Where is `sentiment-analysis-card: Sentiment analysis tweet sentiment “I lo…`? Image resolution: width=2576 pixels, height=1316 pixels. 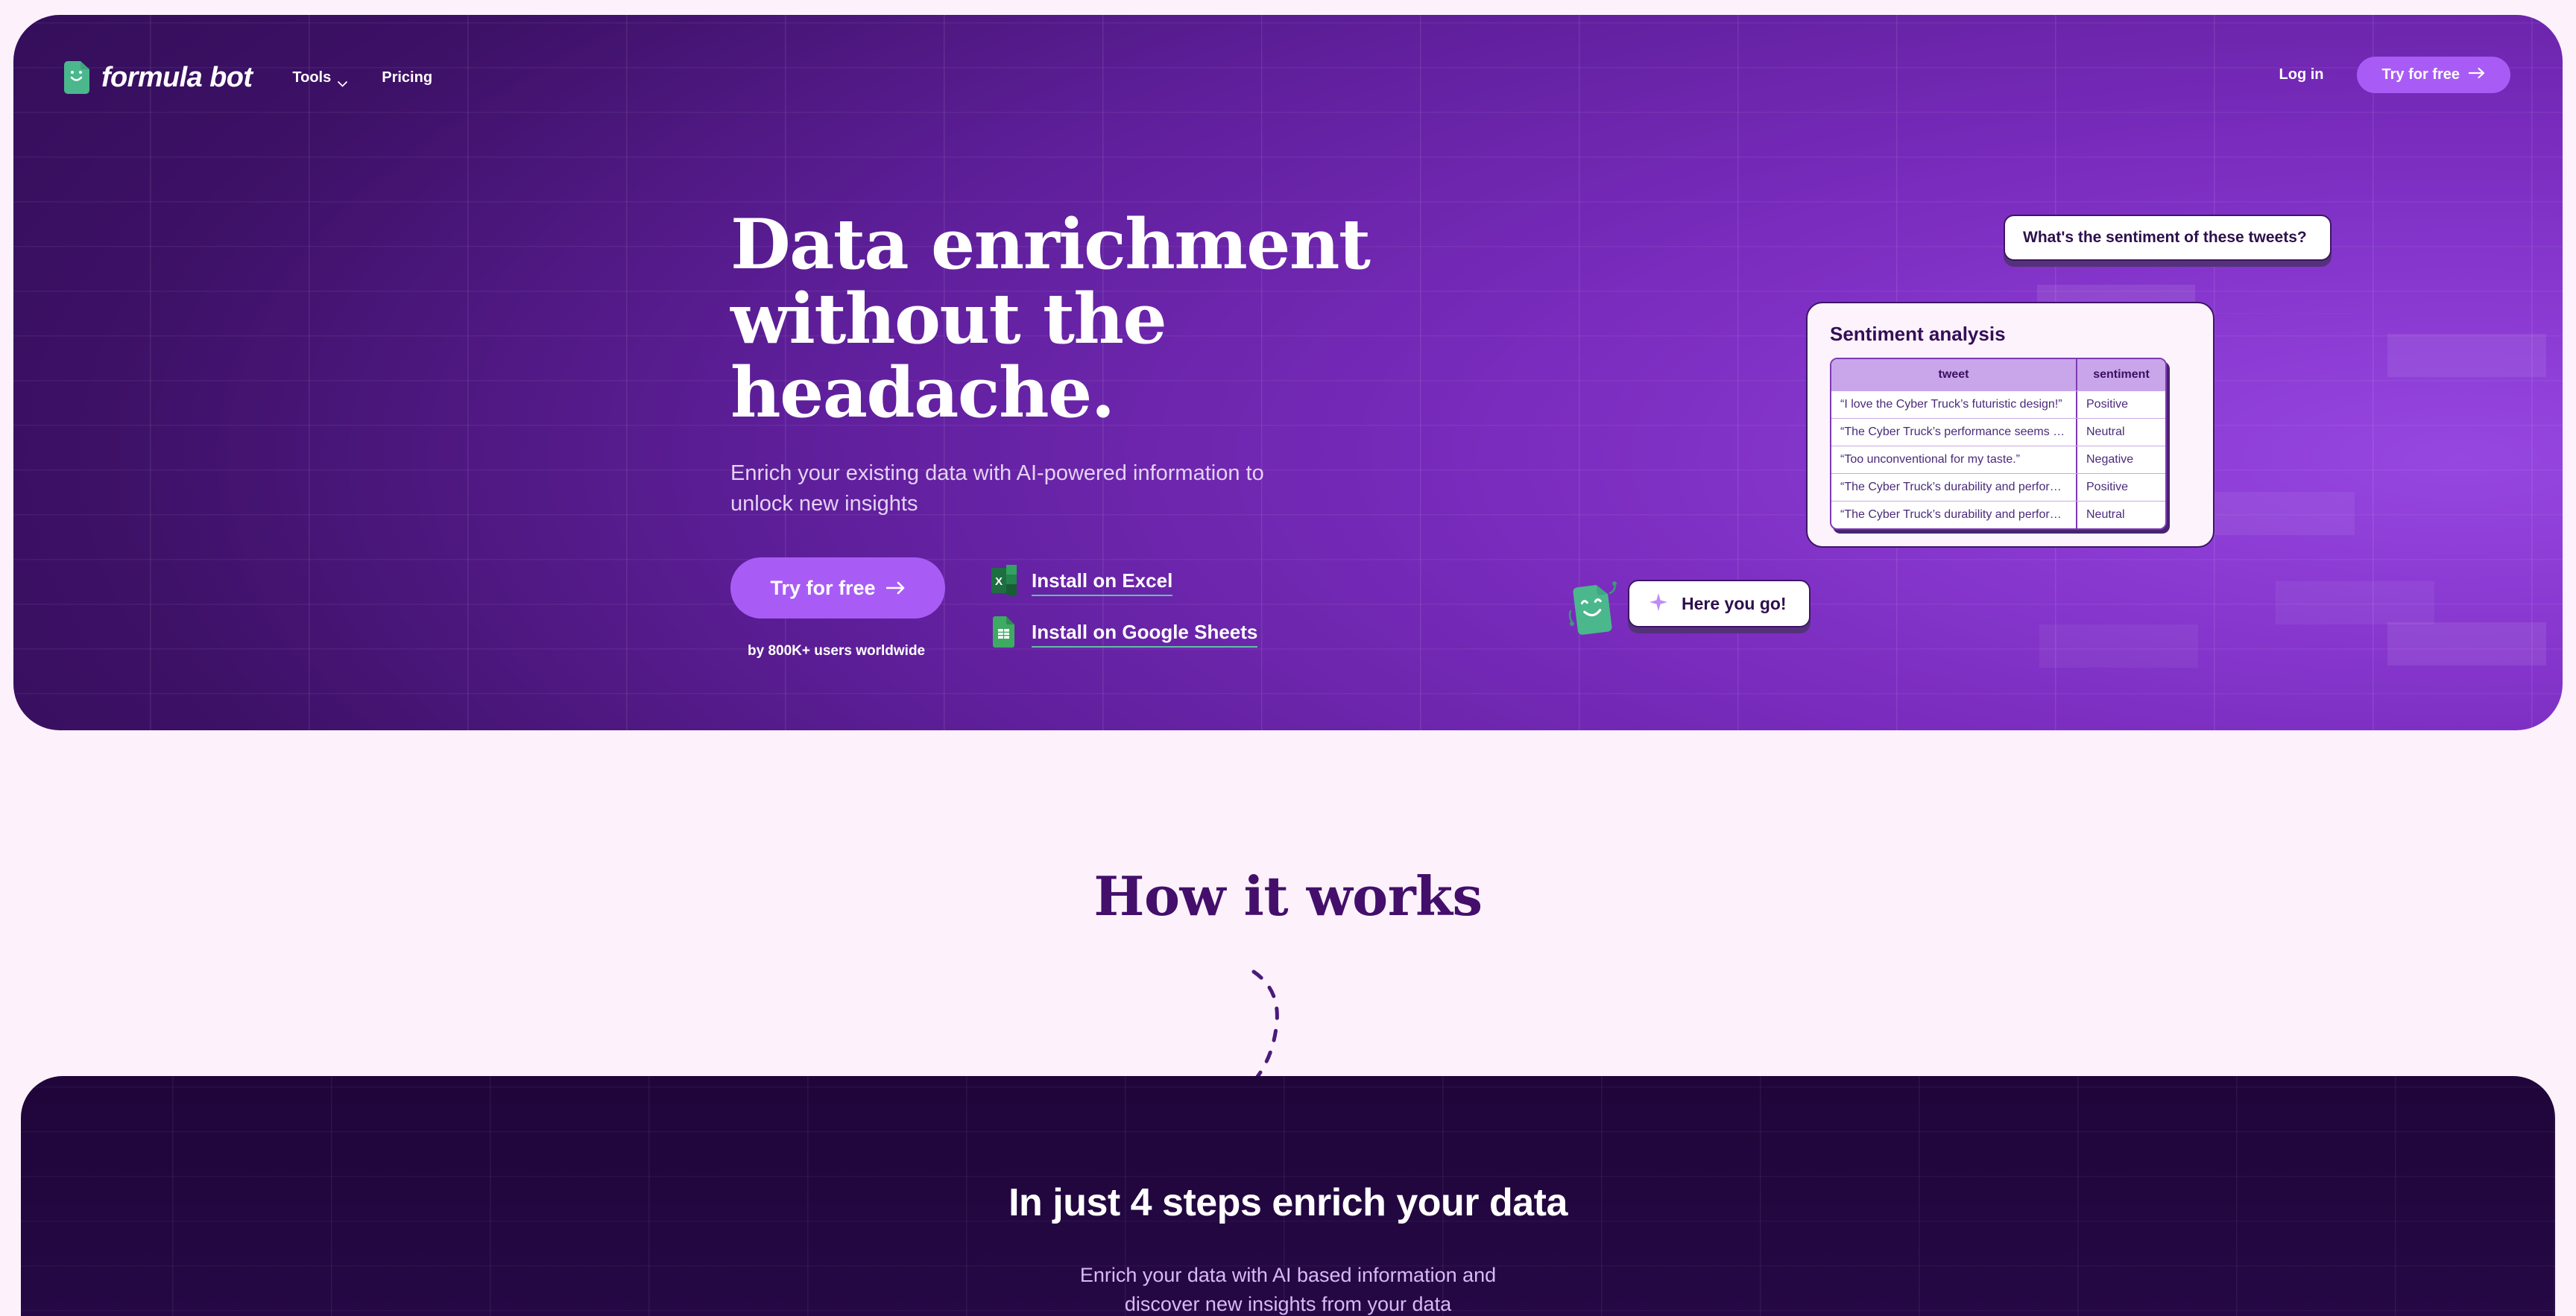 sentiment-analysis-card: Sentiment analysis tweet sentiment “I lo… is located at coordinates (2010, 425).